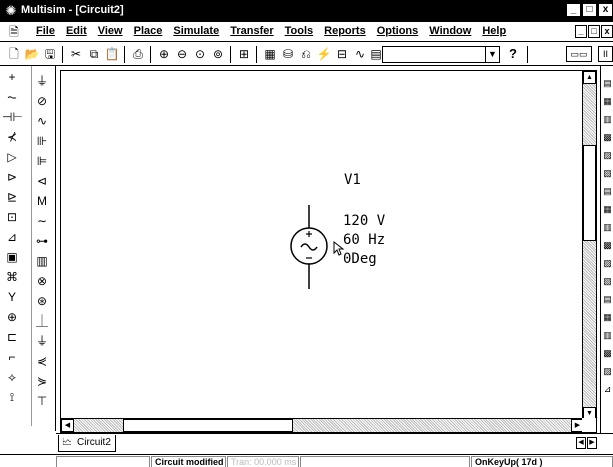 Image resolution: width=613 pixels, height=467 pixels. I want to click on function-generator-icon: ▦, so click(607, 101).